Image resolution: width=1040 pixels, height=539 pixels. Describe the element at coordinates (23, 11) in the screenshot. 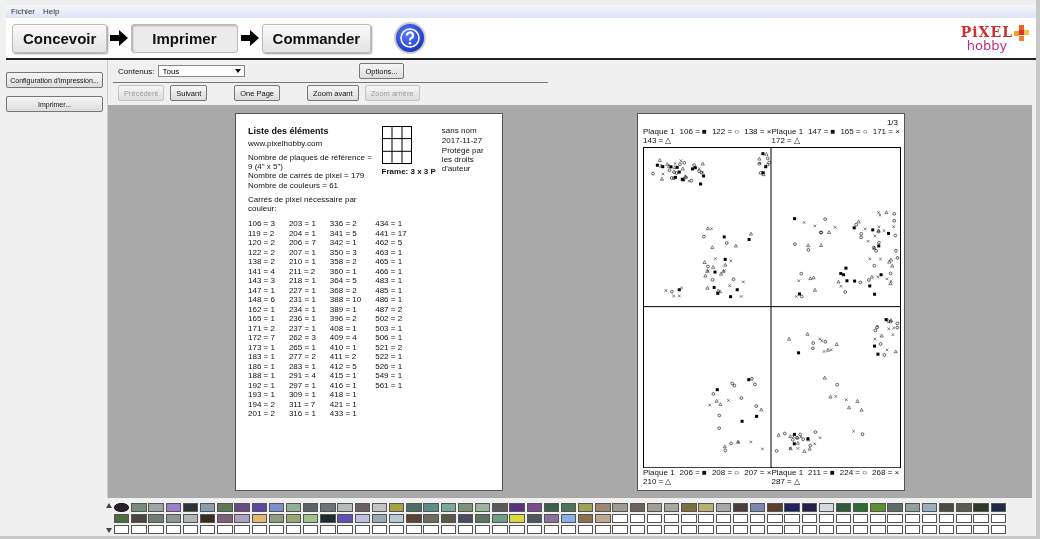

I see `menu-item: Fichier` at that location.